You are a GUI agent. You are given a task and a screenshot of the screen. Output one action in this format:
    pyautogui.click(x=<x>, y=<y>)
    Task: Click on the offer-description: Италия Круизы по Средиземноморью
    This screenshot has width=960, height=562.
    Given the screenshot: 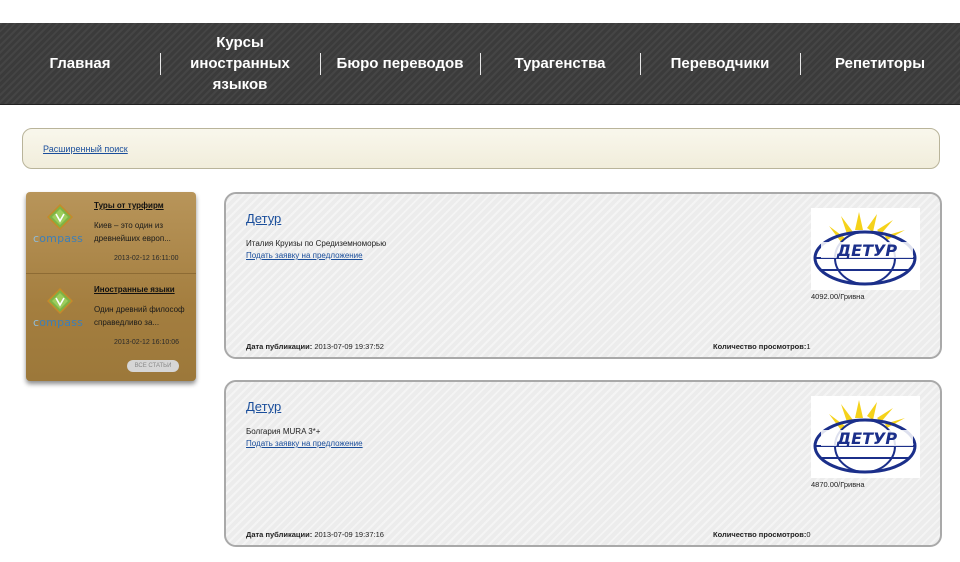 What is the action you would take?
    pyautogui.click(x=316, y=243)
    